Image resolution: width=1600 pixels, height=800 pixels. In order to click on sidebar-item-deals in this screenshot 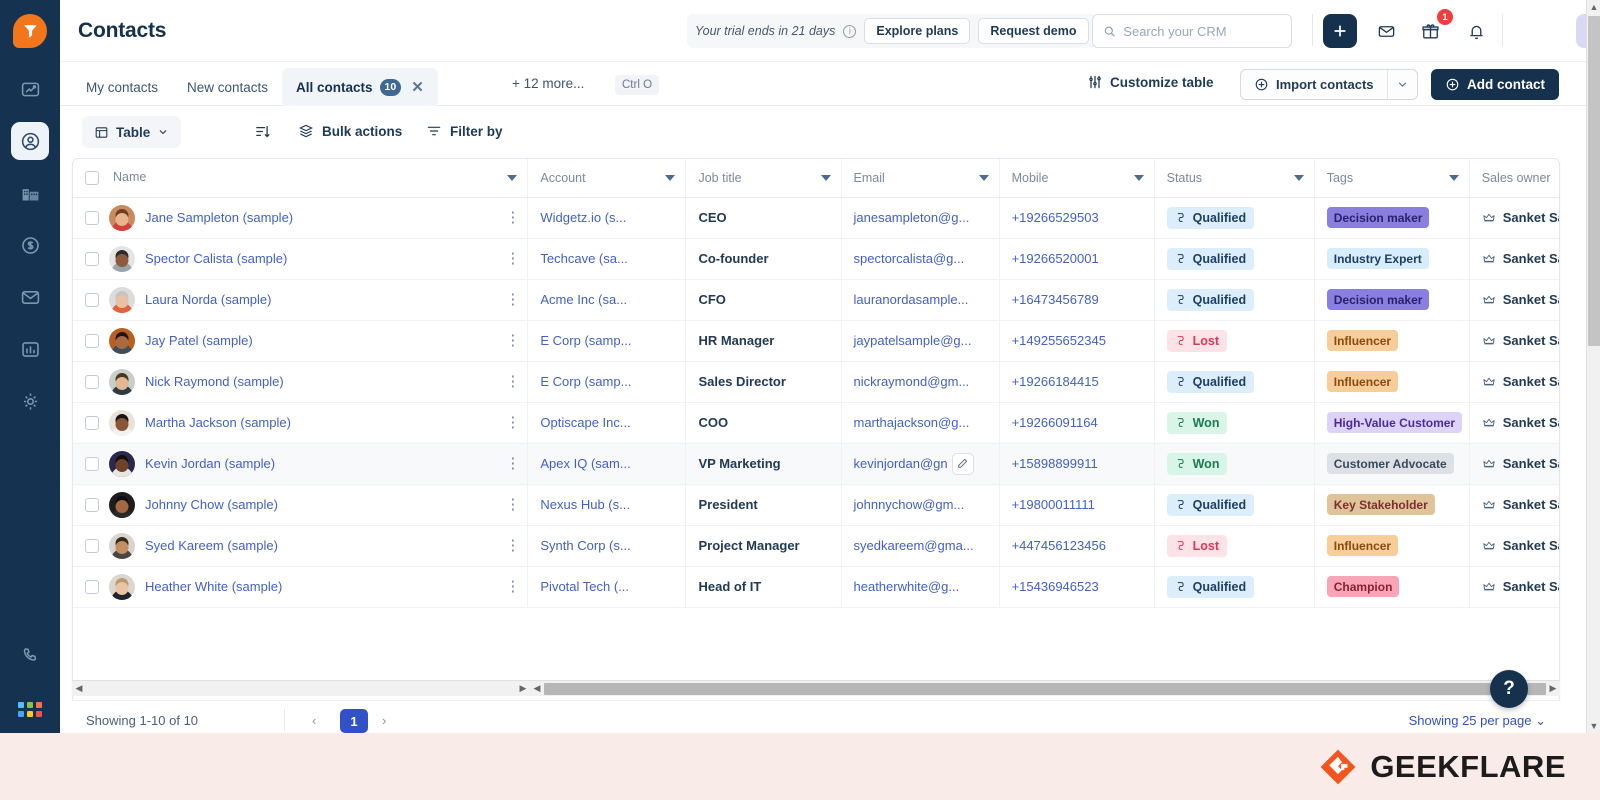, I will do `click(30, 245)`.